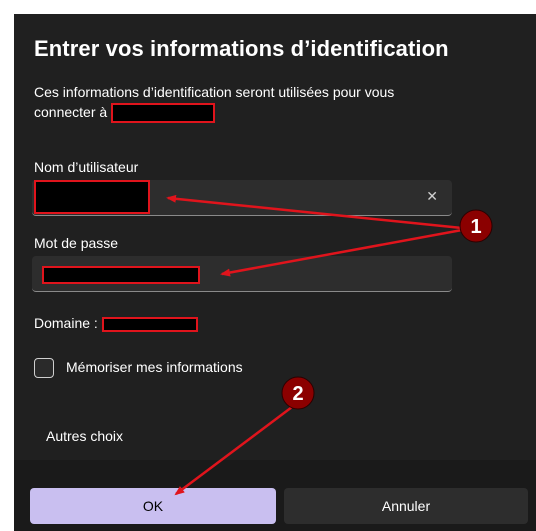 The height and width of the screenshot is (531, 536). What do you see at coordinates (163, 113) in the screenshot?
I see `redacted-server-name` at bounding box center [163, 113].